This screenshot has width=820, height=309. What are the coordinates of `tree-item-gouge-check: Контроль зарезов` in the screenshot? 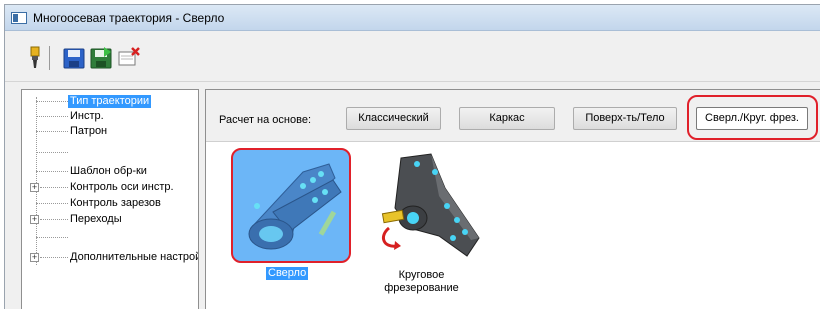 It's located at (111, 203).